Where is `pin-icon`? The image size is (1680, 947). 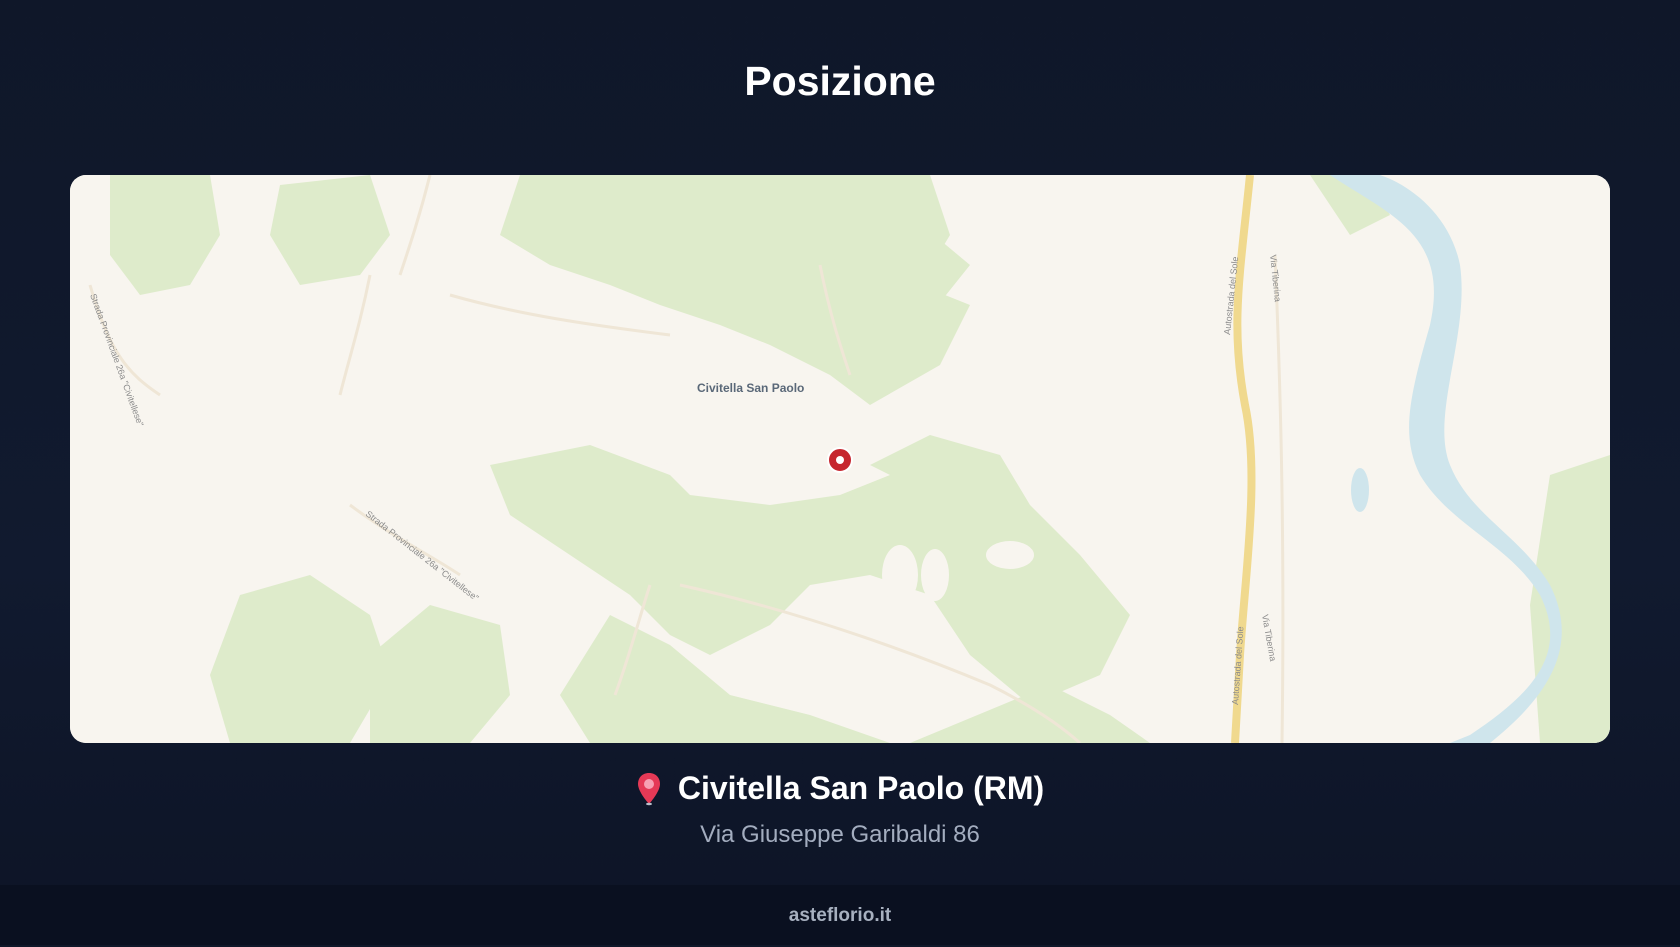
pin-icon is located at coordinates (648, 788).